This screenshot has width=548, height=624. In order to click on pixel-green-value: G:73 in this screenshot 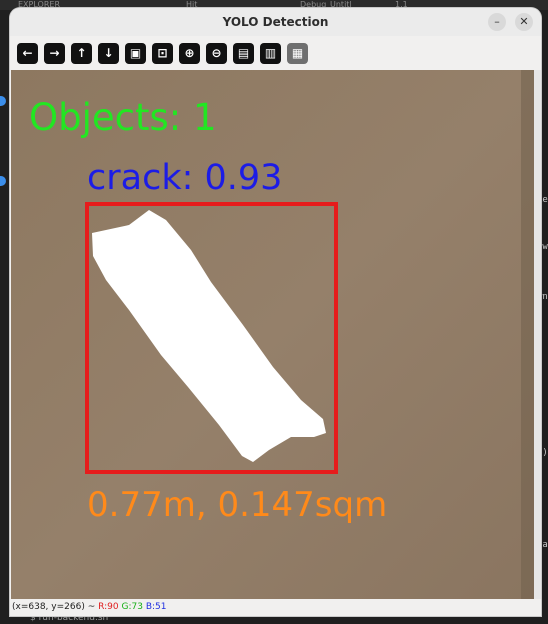, I will do `click(132, 607)`.